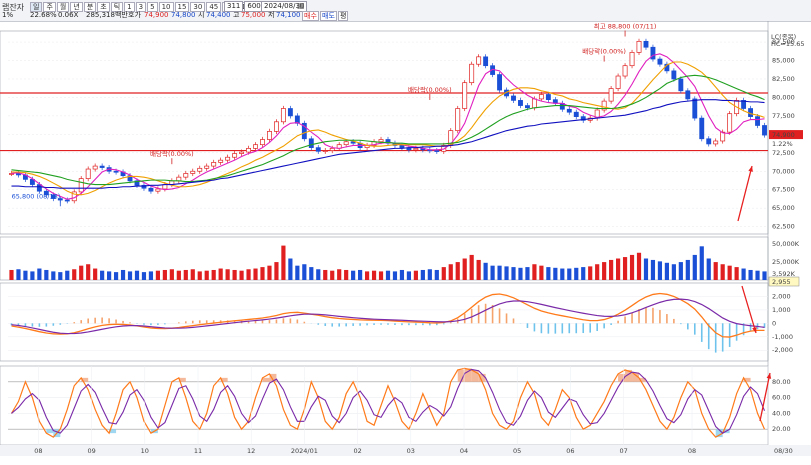 Image resolution: width=811 pixels, height=465 pixels. Describe the element at coordinates (145, 451) in the screenshot. I see `x-tick-label: 10` at that location.